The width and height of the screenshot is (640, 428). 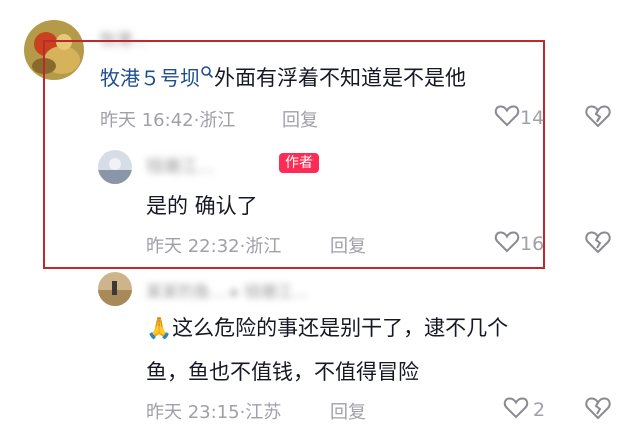 I want to click on comment-location: 浙江, so click(x=217, y=120).